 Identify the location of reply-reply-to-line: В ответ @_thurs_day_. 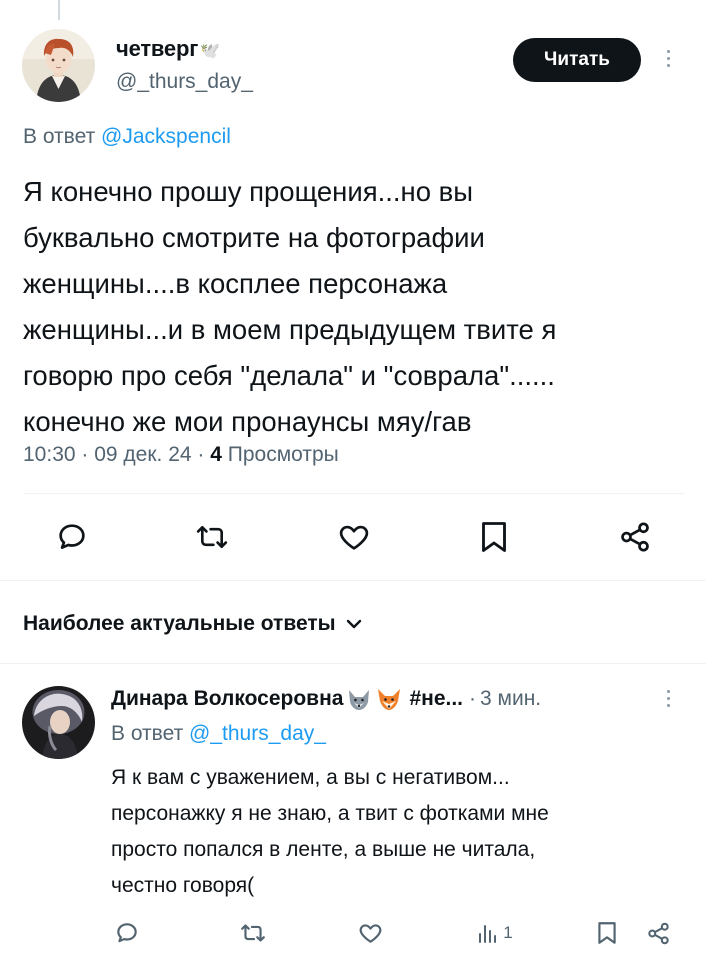
(218, 734).